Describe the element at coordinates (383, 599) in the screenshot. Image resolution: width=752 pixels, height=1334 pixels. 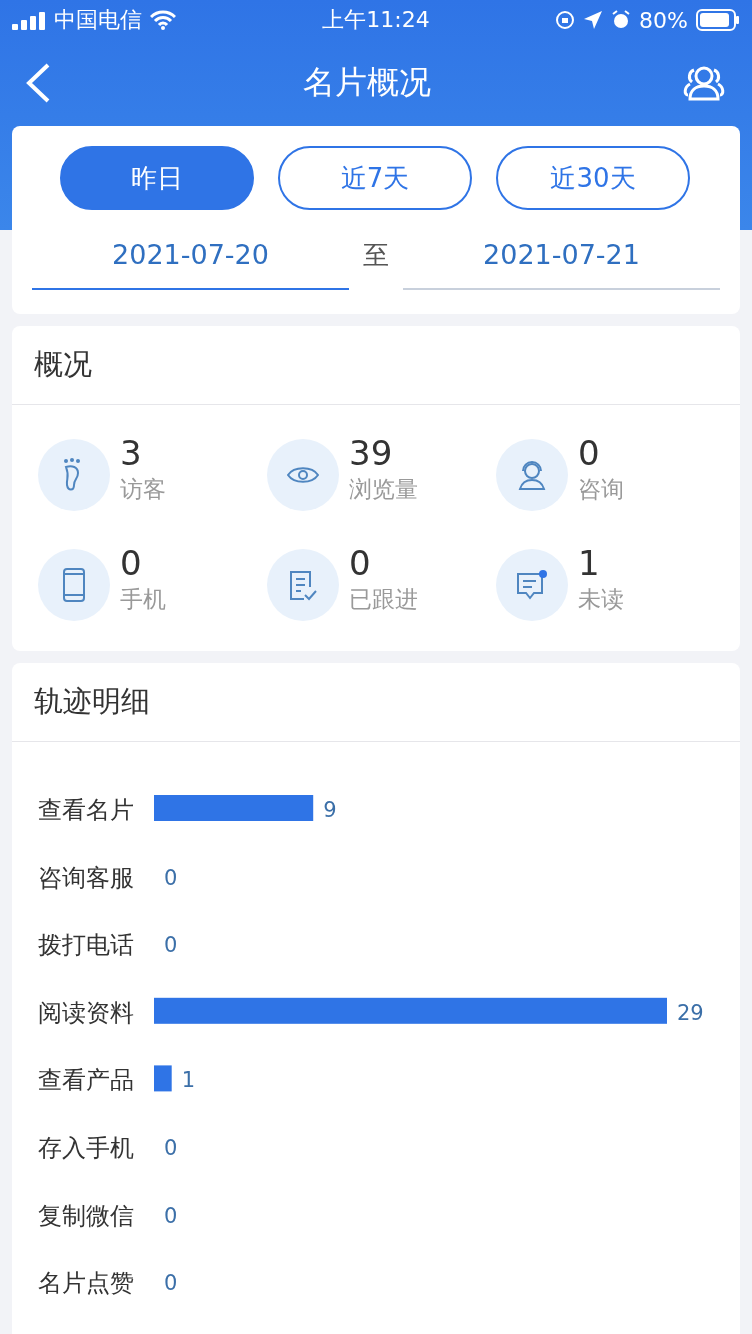
I see `stat-label: 已跟进` at that location.